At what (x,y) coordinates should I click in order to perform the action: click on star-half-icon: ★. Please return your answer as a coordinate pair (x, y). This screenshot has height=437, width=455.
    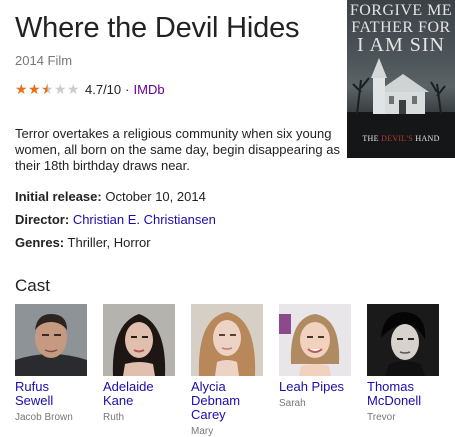
    Looking at the image, I should click on (47, 89).